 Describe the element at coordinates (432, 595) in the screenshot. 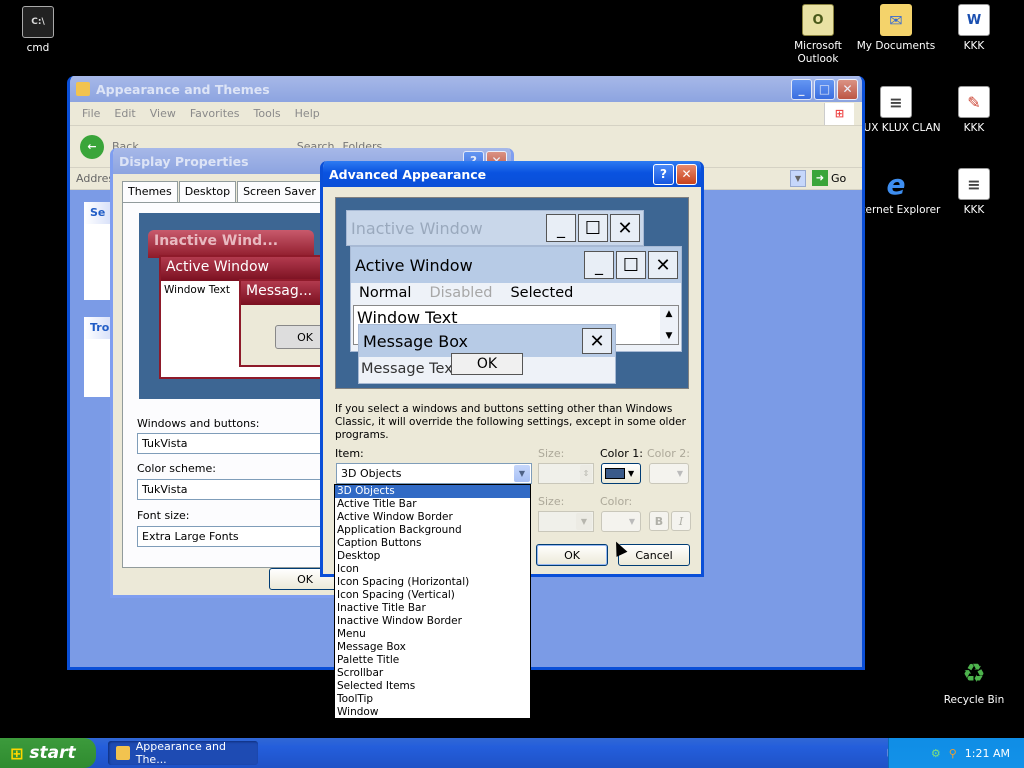

I see `dropdown-option: Icon Spacing (Vertical)` at that location.